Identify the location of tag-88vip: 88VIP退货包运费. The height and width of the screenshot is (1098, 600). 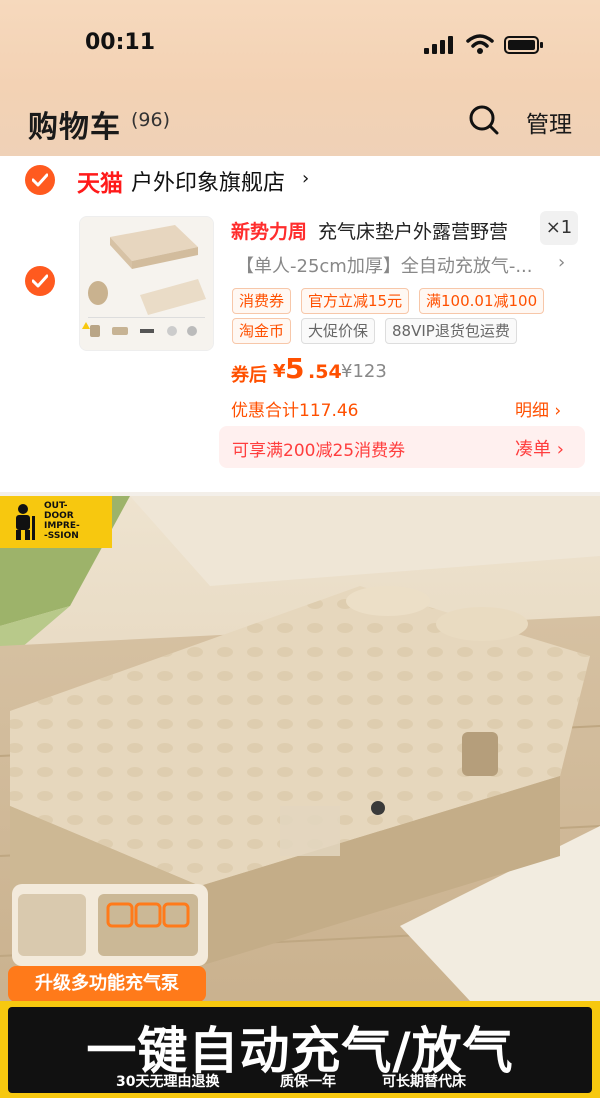
(451, 331).